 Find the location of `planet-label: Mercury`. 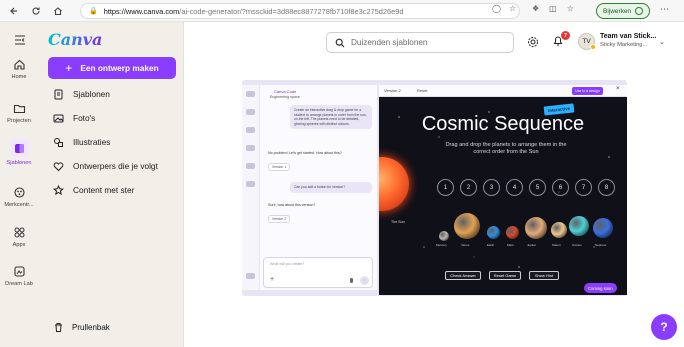

planet-label: Mercury is located at coordinates (441, 245).